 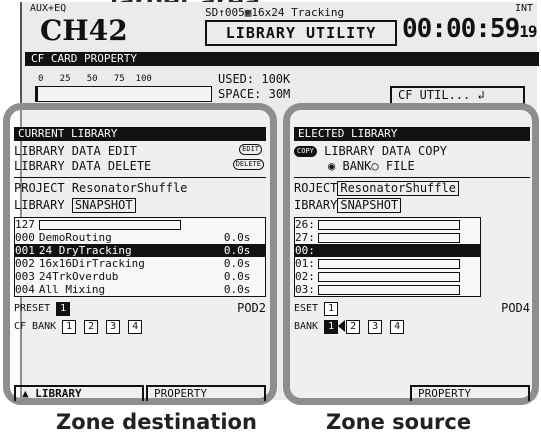 I want to click on channel-label: CH42, so click(x=84, y=30).